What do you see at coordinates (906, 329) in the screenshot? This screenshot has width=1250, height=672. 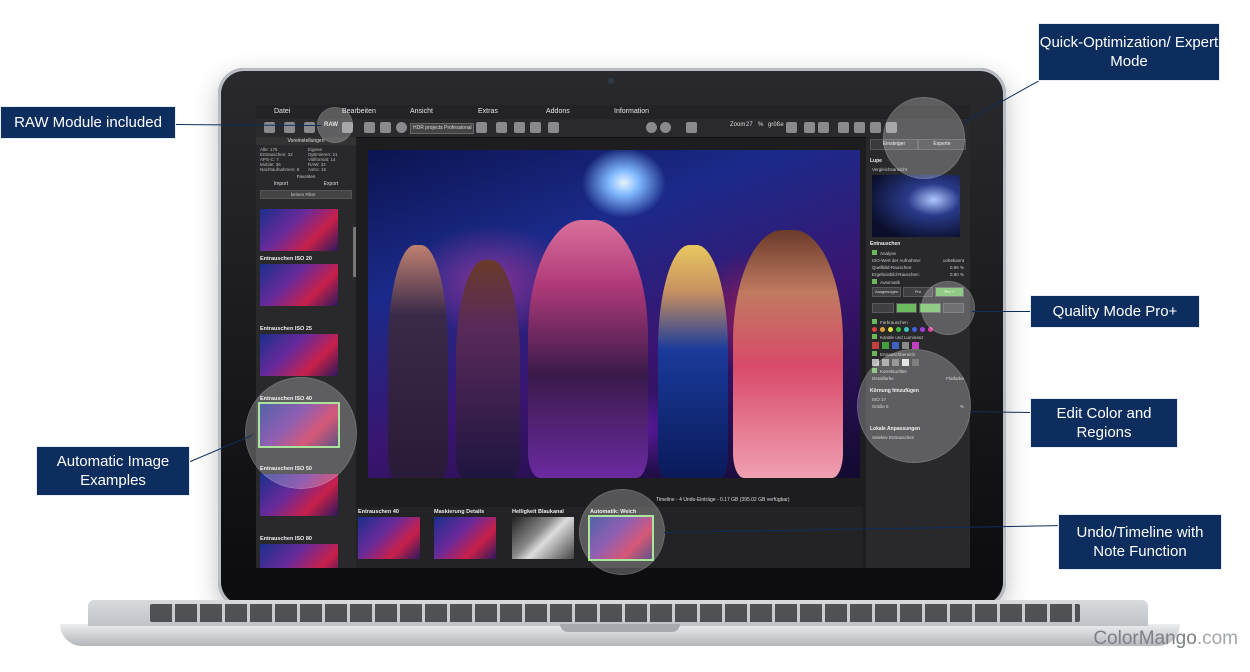 I see `swatch-cyan` at bounding box center [906, 329].